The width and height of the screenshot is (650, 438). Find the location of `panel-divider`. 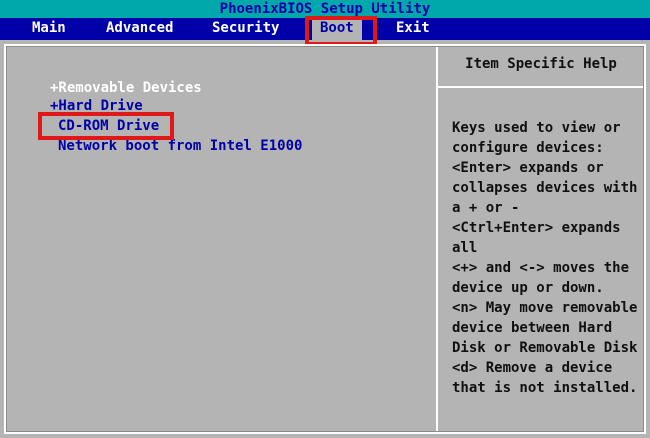

panel-divider is located at coordinates (437, 239).